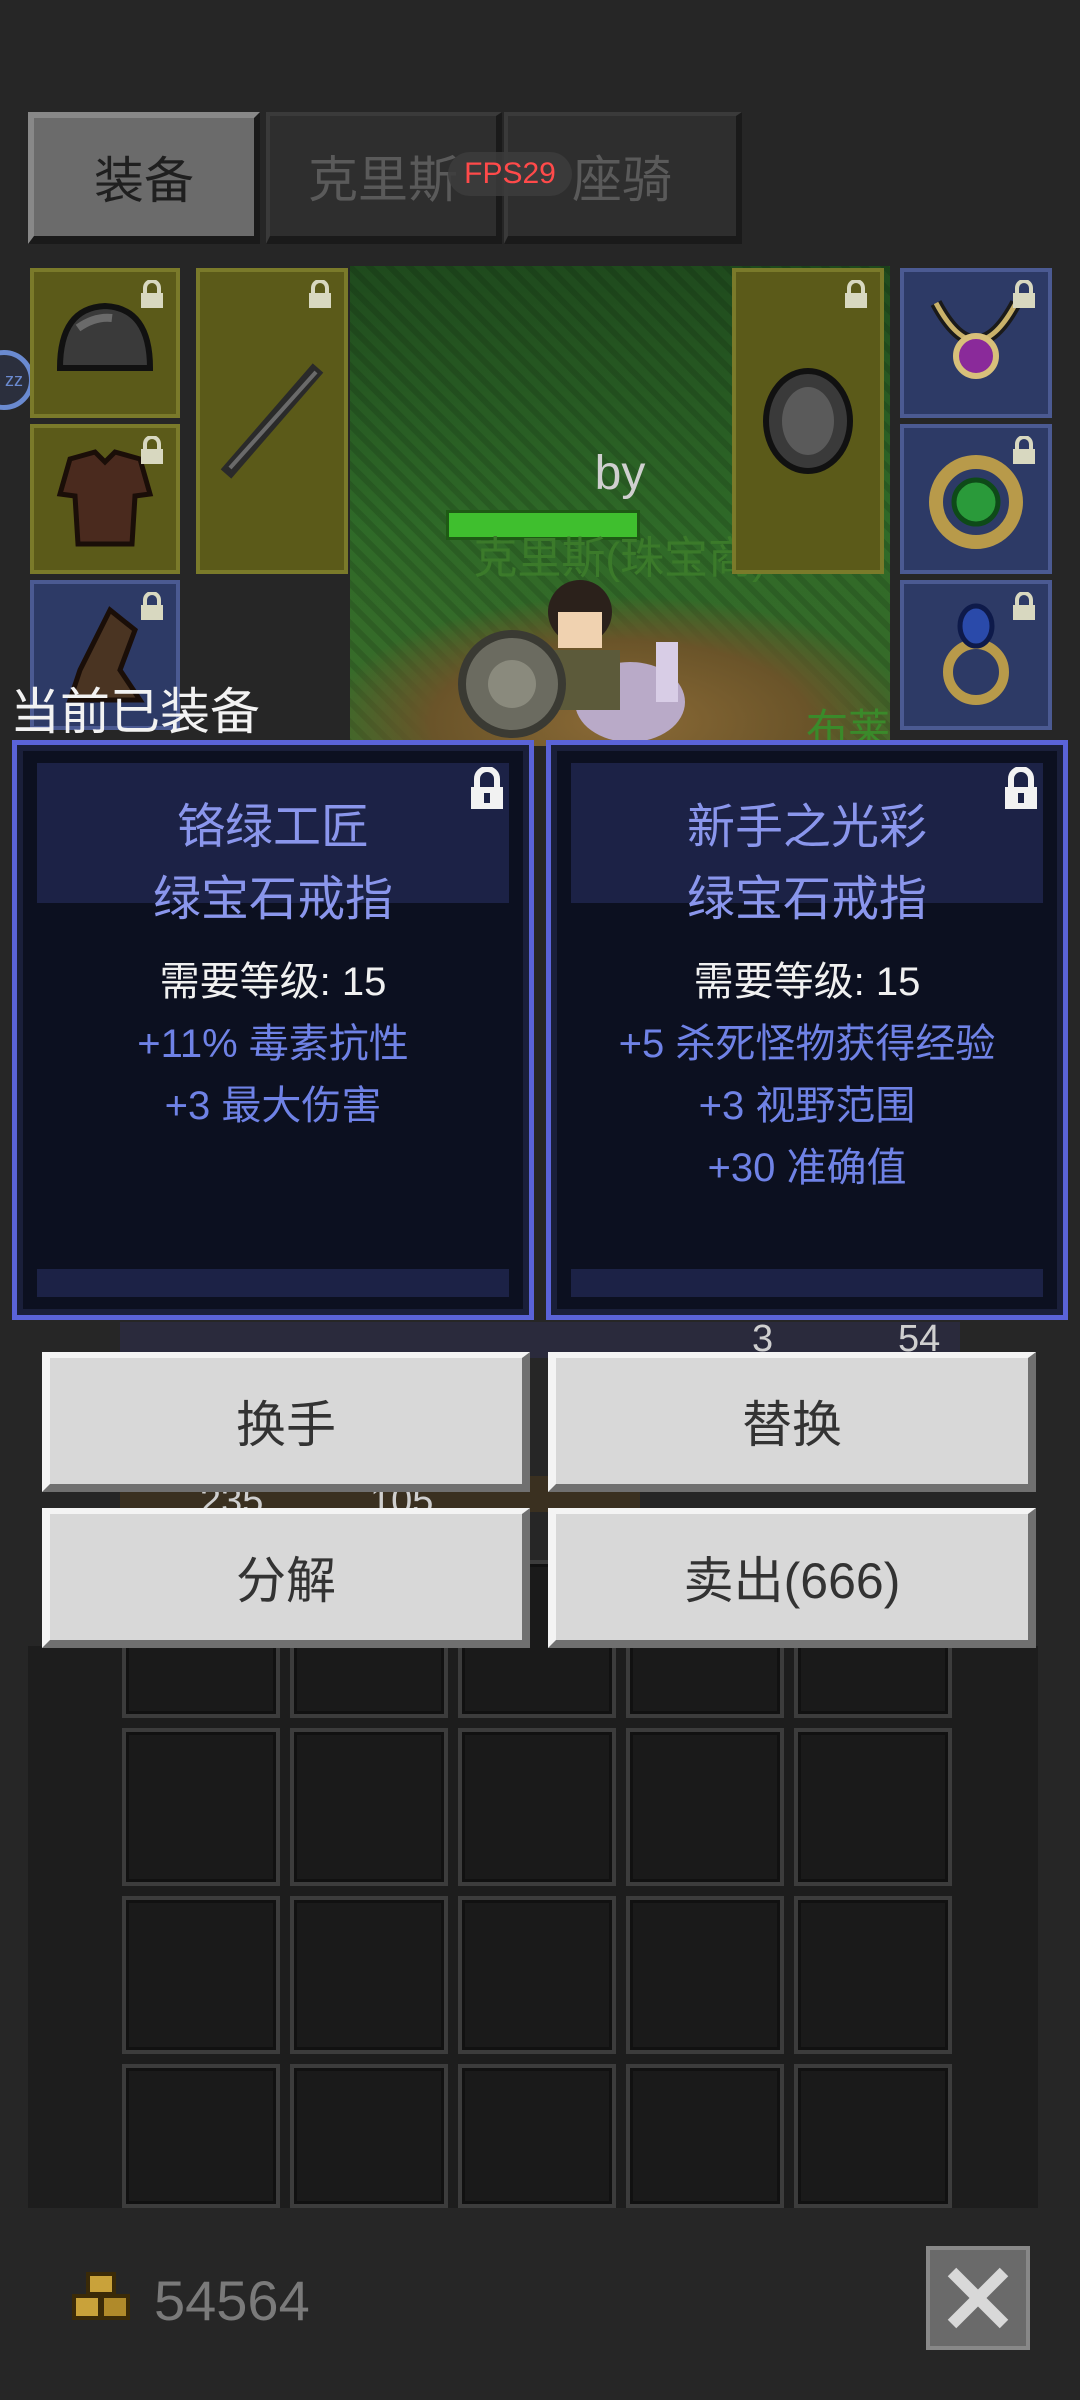 This screenshot has width=1080, height=2400. I want to click on currently-equipped-label: 当前已装备, so click(135, 712).